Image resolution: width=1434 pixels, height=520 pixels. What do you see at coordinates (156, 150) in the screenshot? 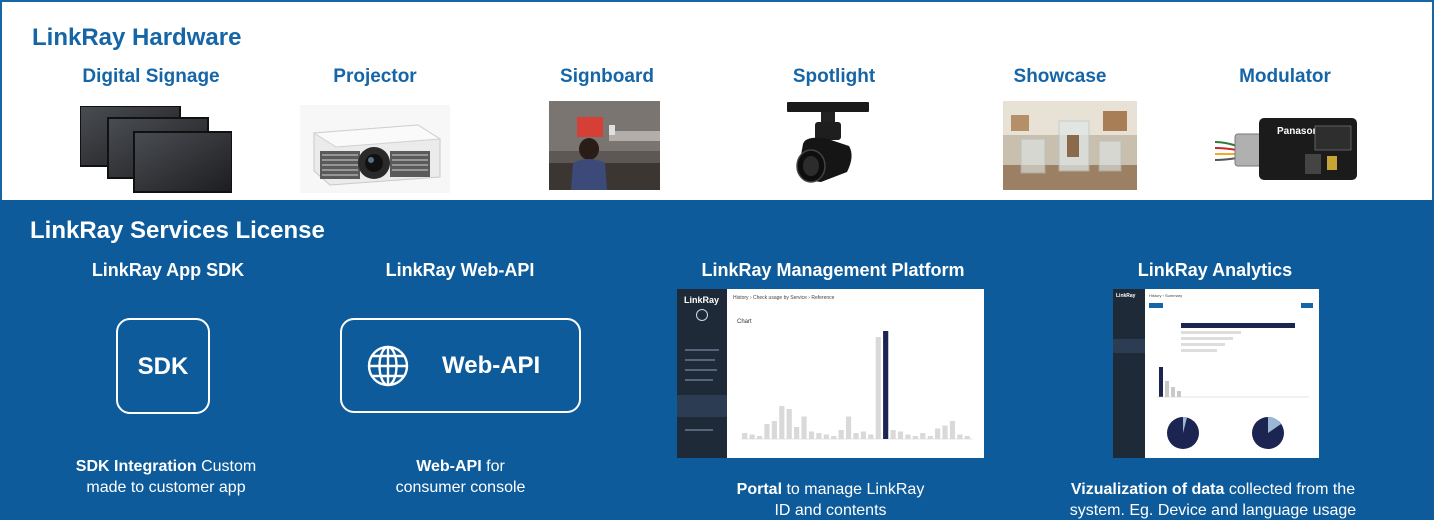
I see `digital-signage-icon` at bounding box center [156, 150].